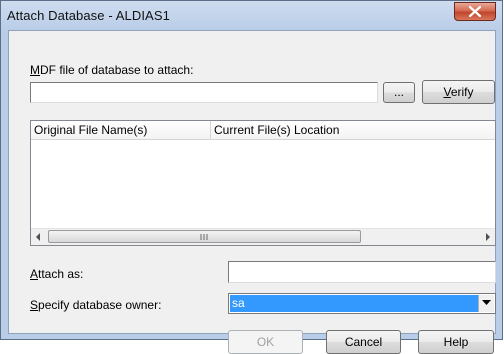 This screenshot has height=354, width=504. What do you see at coordinates (488, 237) in the screenshot?
I see `scroll-right-icon` at bounding box center [488, 237].